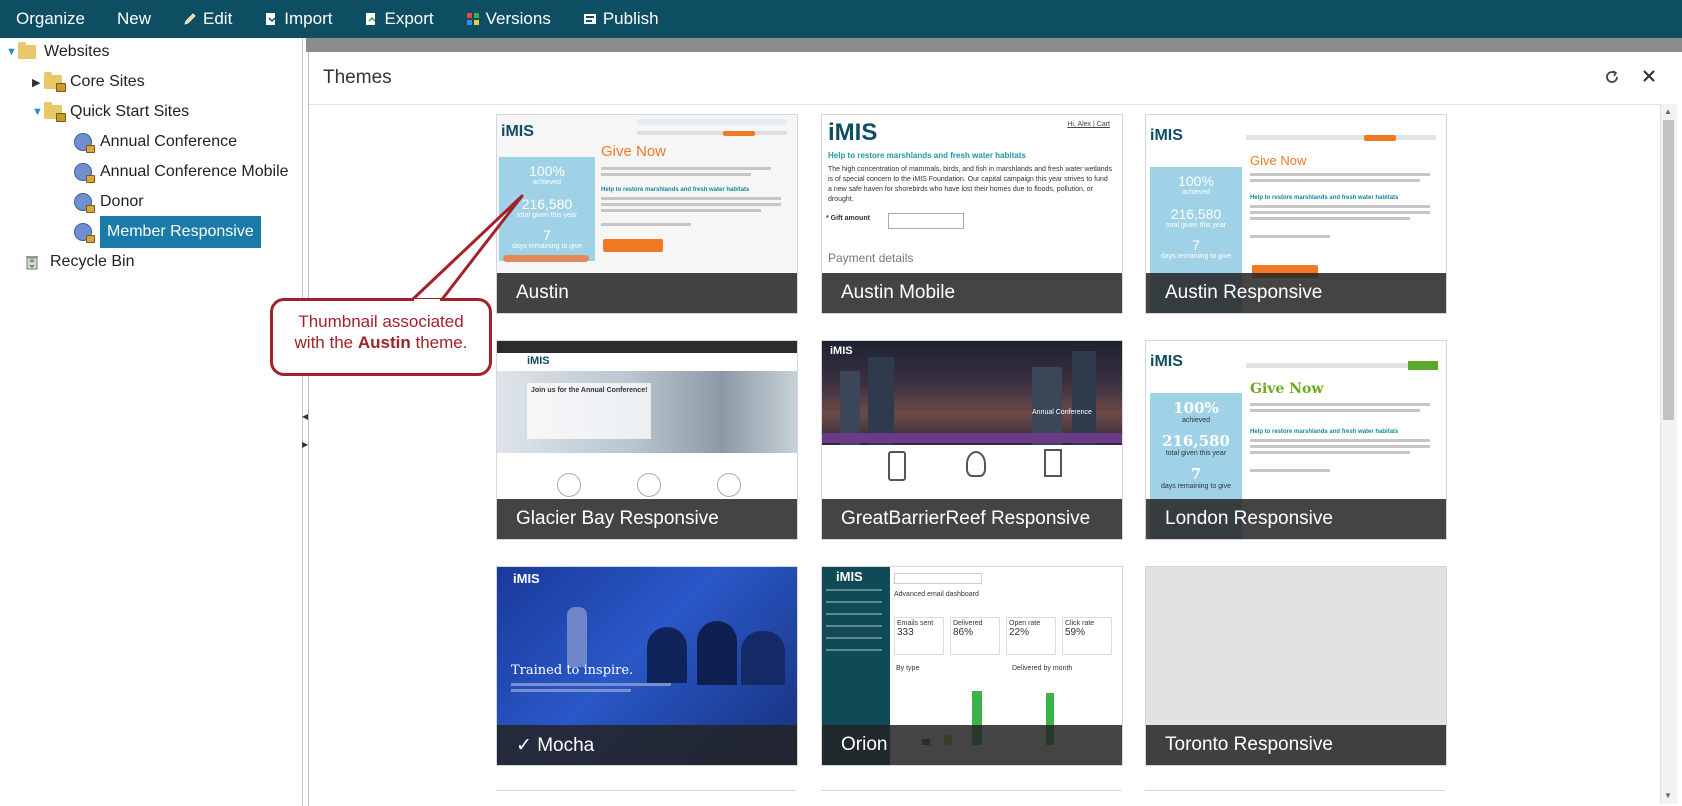 This screenshot has width=1682, height=806. Describe the element at coordinates (968, 623) in the screenshot. I see `thumb-delivered: Delivered` at that location.